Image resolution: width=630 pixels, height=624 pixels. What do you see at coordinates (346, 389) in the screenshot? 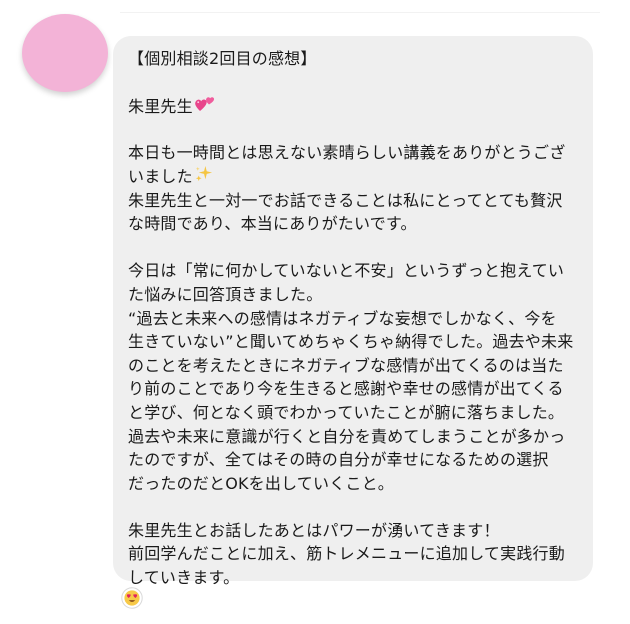
I see `message-line: り前のことであり今を生きると感謝や幸せの感情が出てくる` at bounding box center [346, 389].